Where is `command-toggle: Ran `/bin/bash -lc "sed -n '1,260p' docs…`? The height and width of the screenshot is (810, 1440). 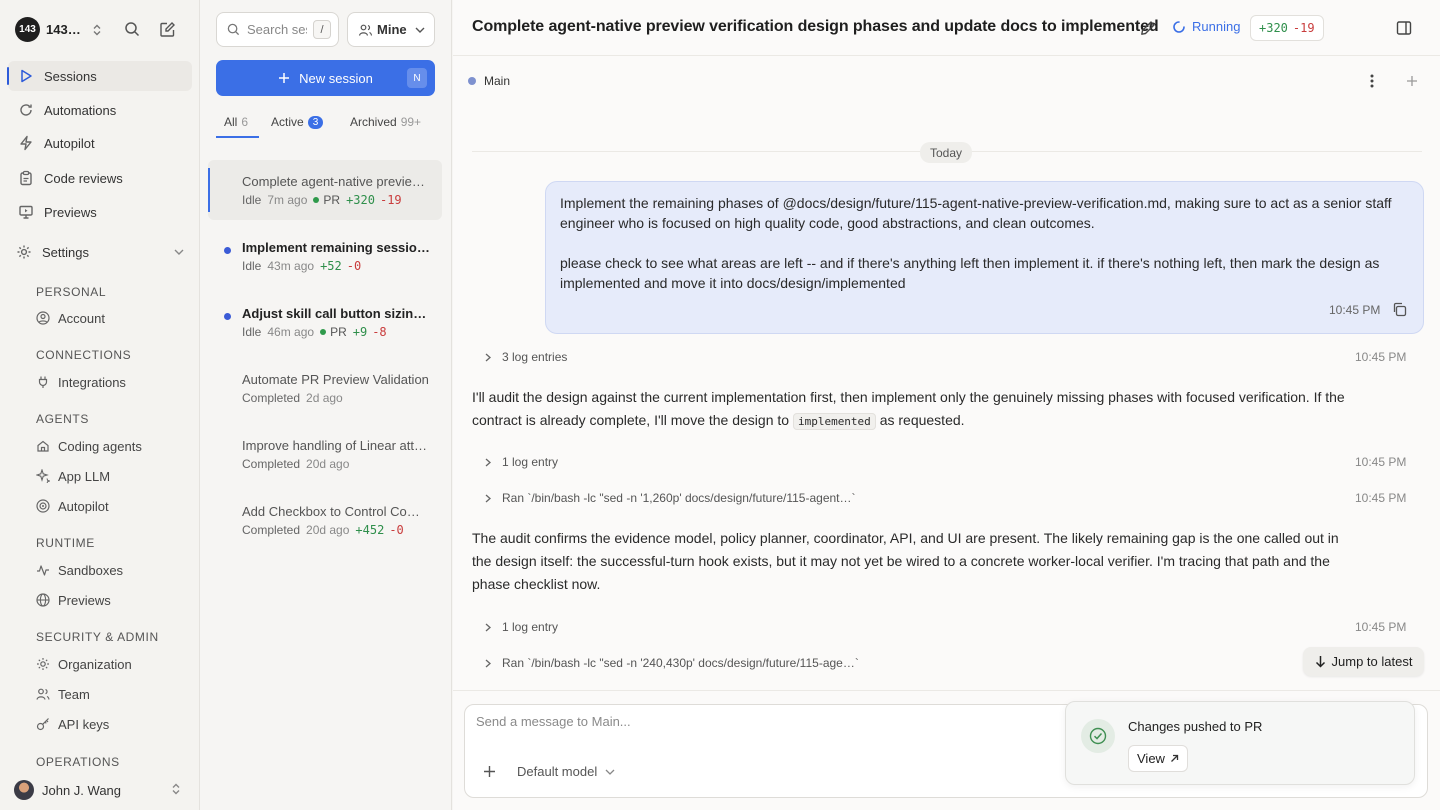 command-toggle: Ran `/bin/bash -lc "sed -n '1,260p' docs… is located at coordinates (670, 498).